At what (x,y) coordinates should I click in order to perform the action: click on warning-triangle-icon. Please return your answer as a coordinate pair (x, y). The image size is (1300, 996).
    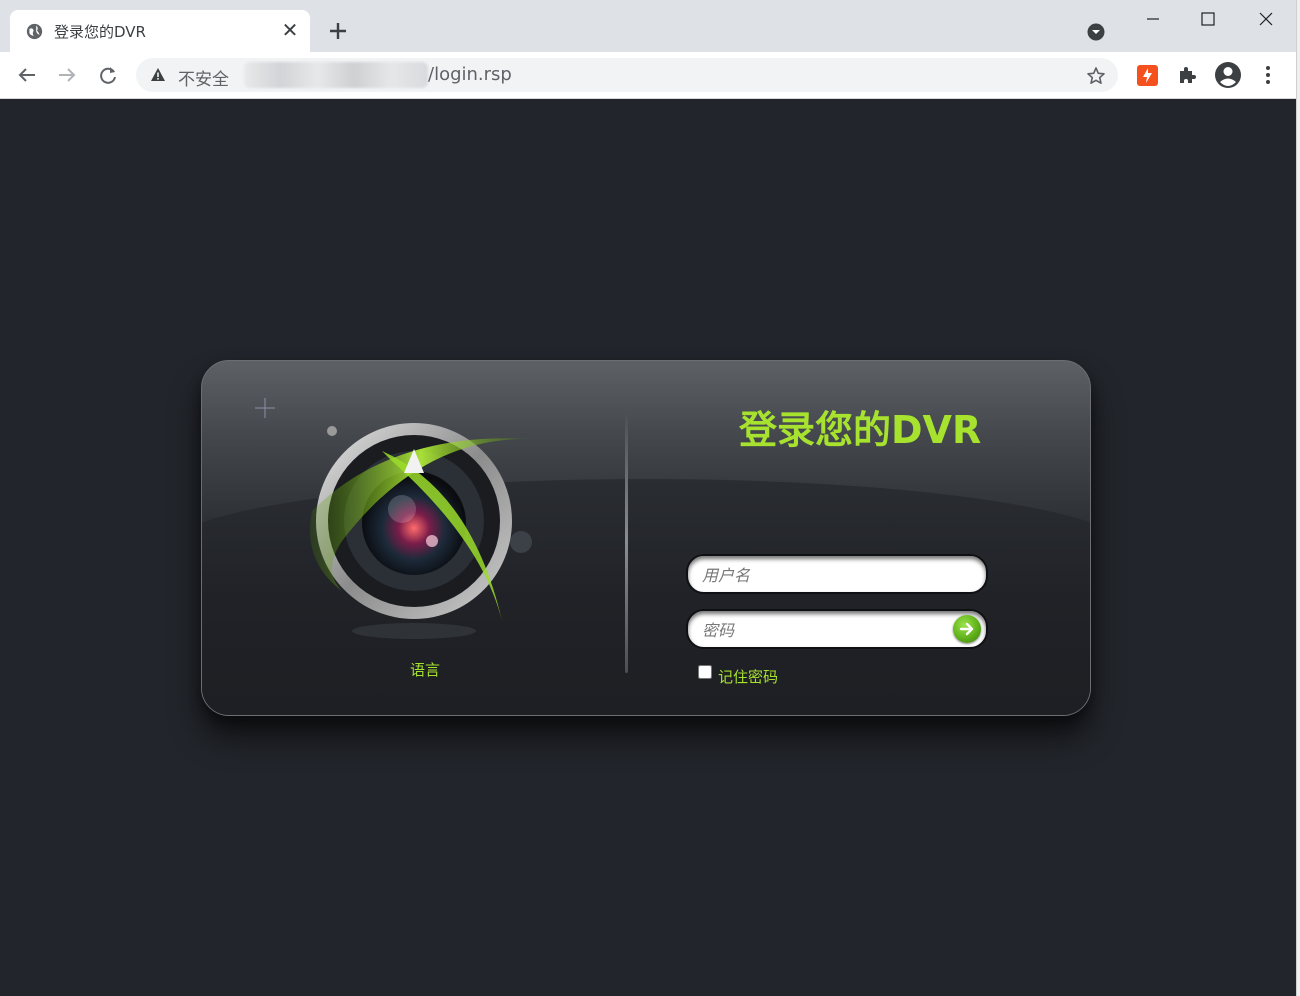
    Looking at the image, I should click on (158, 75).